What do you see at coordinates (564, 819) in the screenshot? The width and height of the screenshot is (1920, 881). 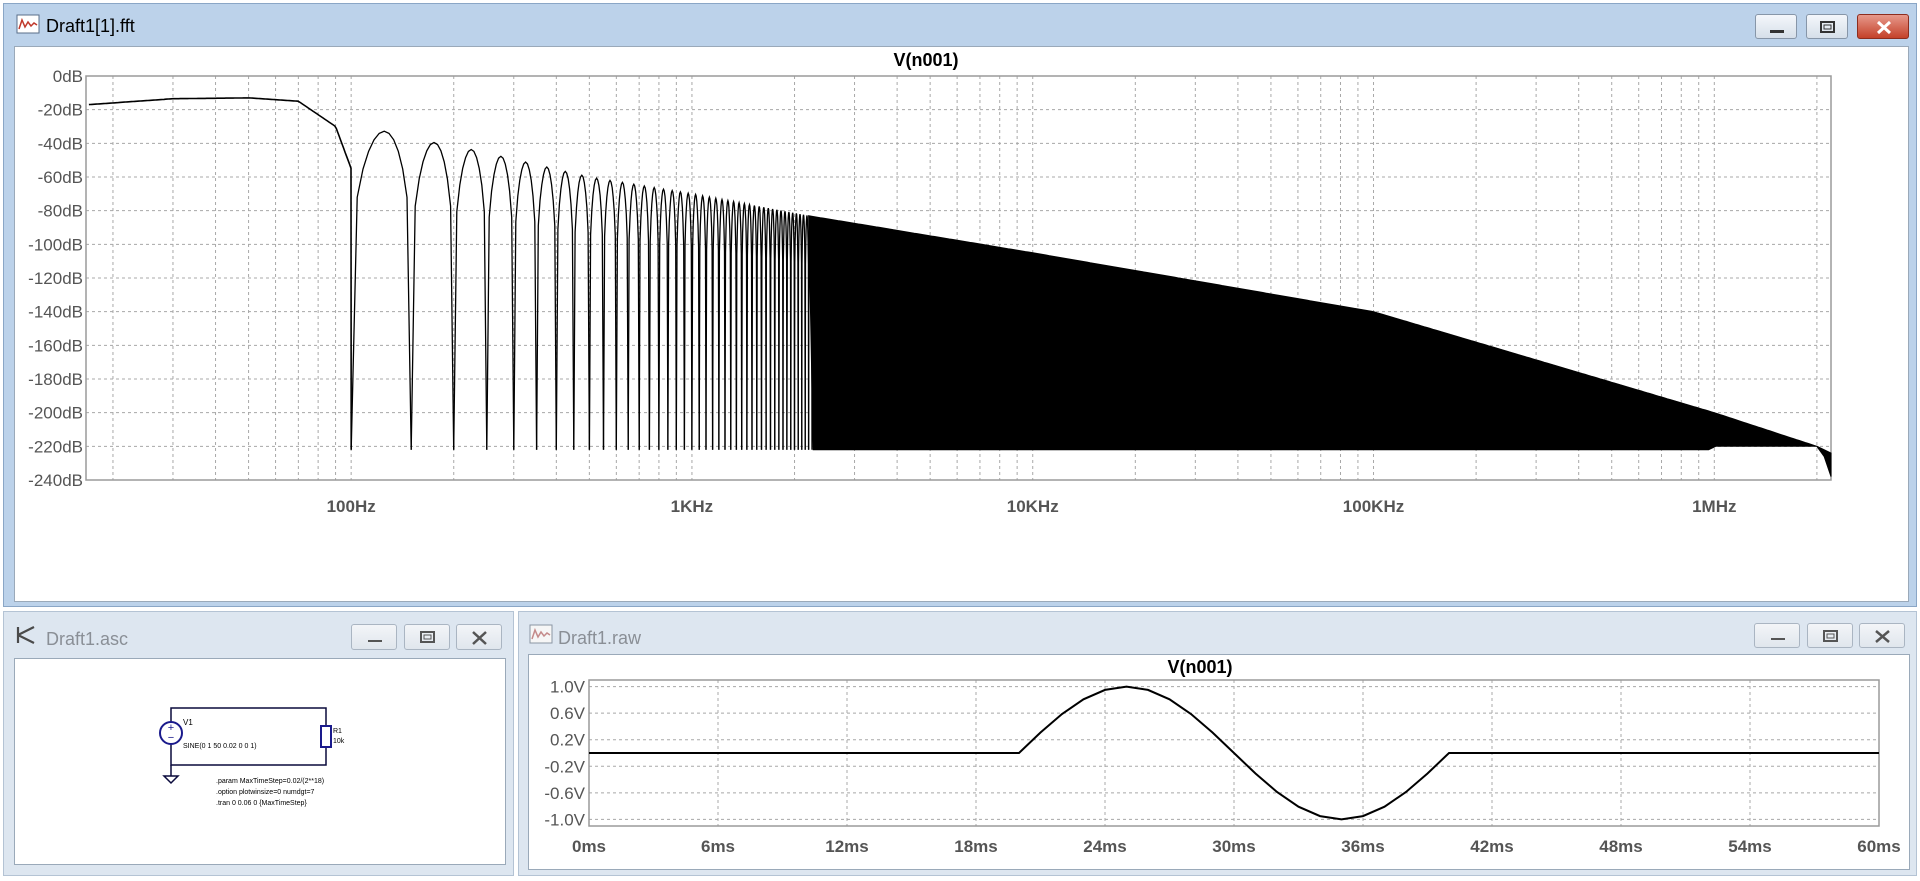 I see `y-tick-label: -1.0V` at bounding box center [564, 819].